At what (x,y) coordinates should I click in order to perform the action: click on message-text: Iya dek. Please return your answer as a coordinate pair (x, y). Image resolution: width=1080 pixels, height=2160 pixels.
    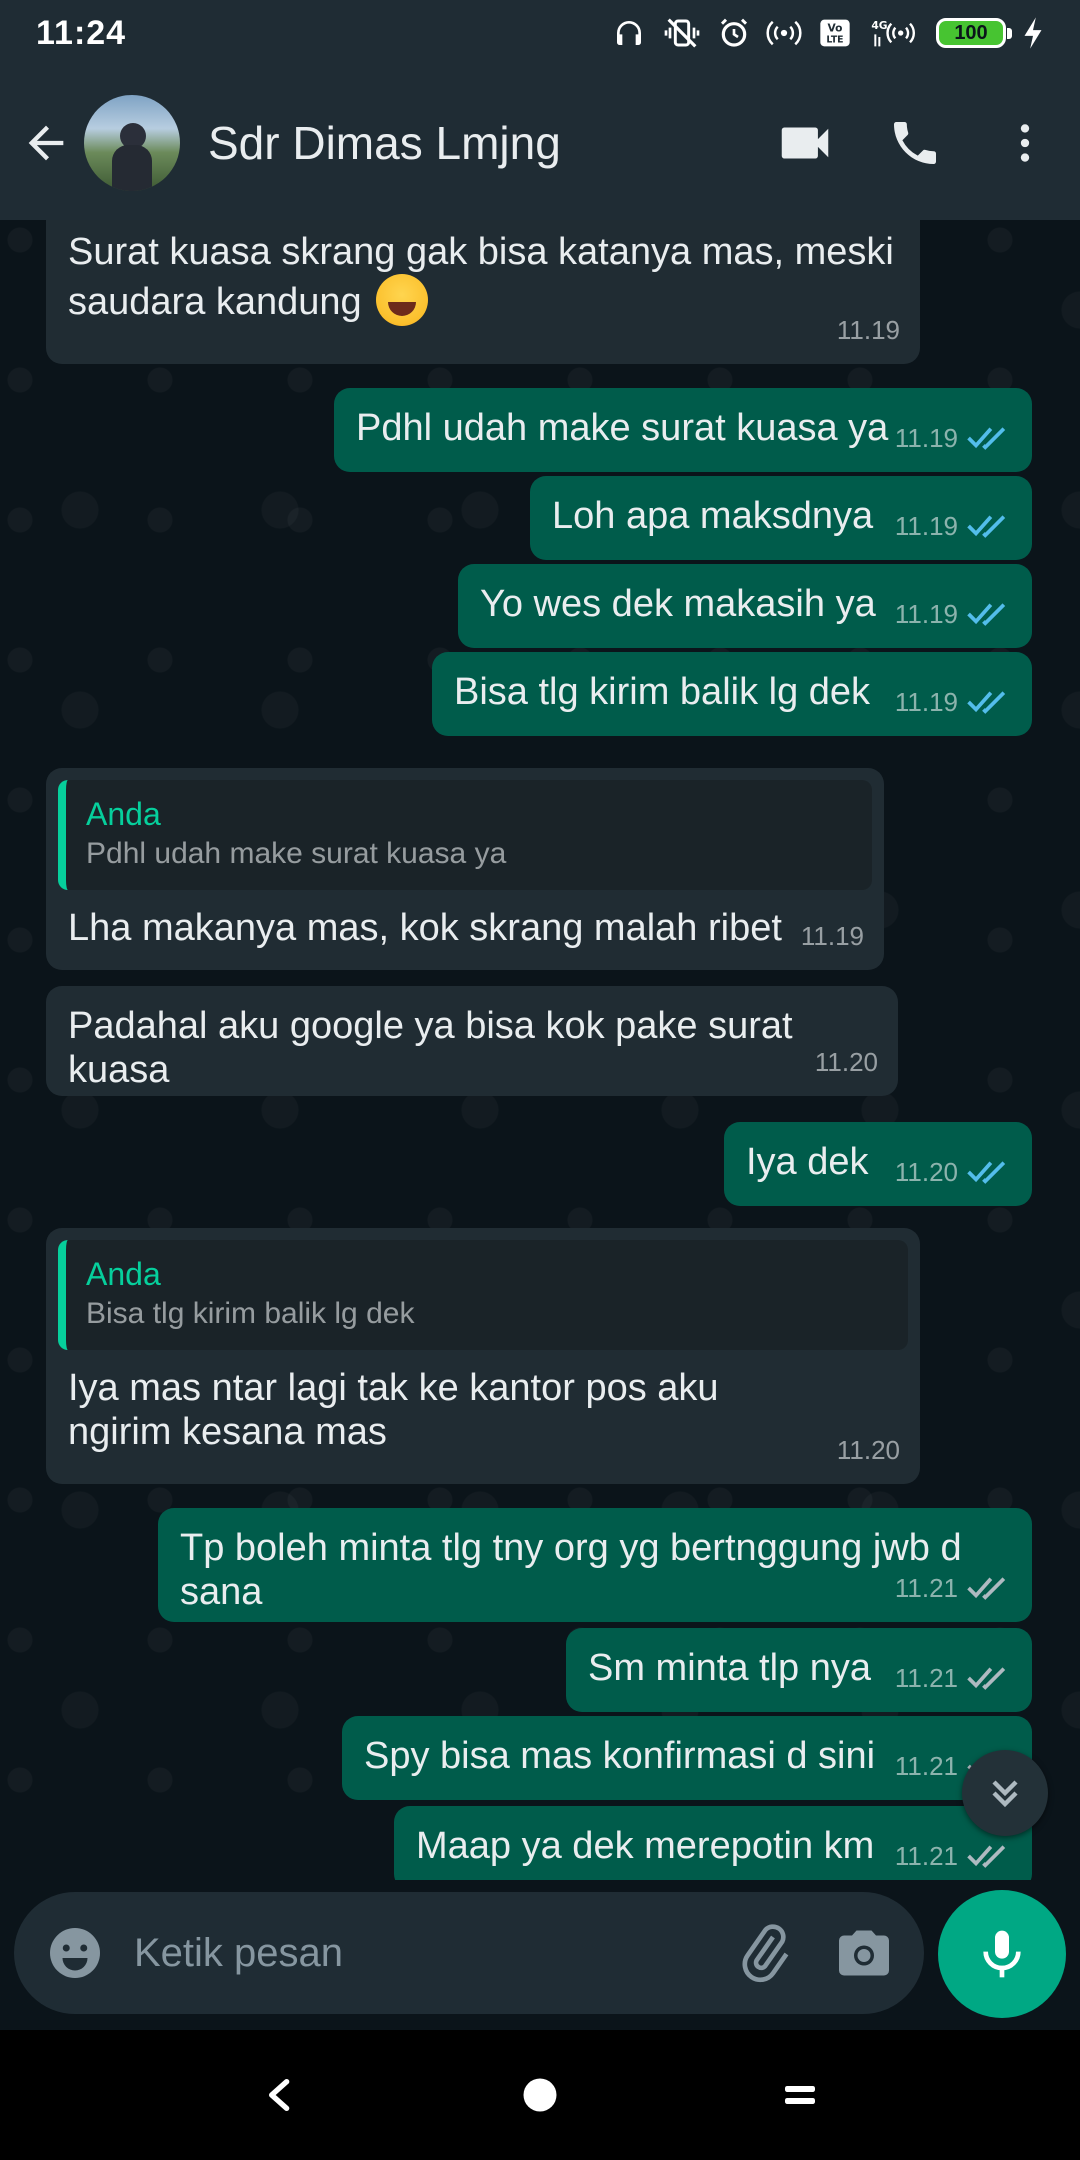
    Looking at the image, I should click on (807, 1162).